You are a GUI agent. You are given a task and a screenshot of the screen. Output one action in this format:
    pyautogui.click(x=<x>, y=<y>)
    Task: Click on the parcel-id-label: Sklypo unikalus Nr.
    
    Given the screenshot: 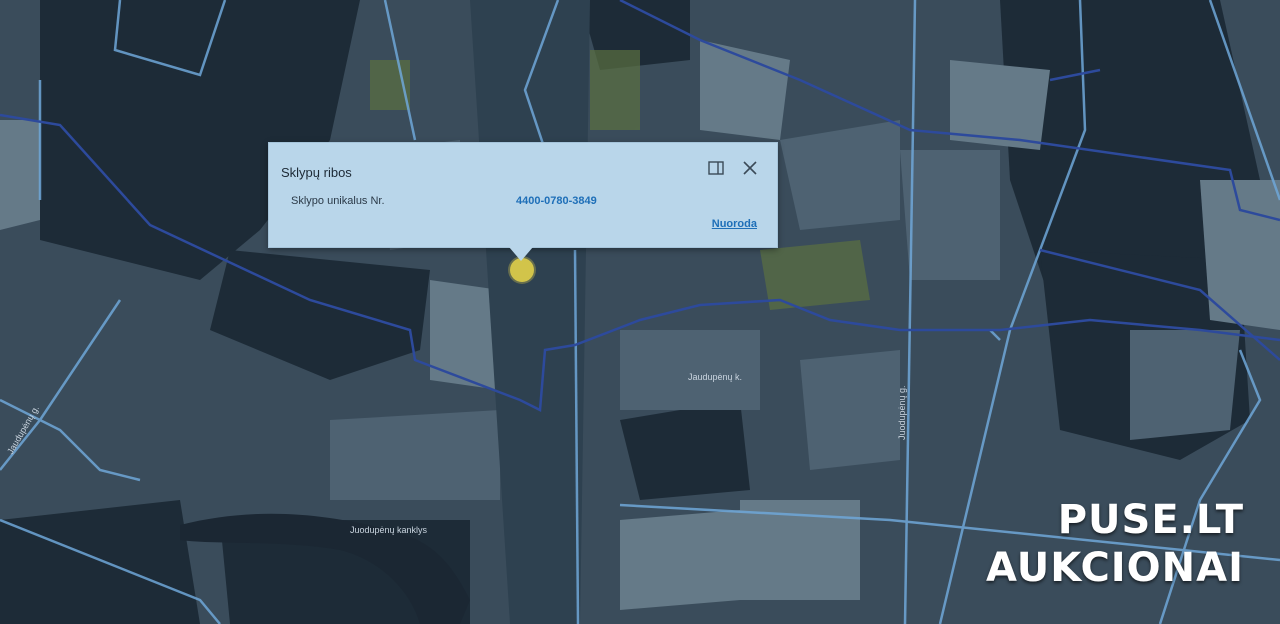 What is the action you would take?
    pyautogui.click(x=338, y=201)
    